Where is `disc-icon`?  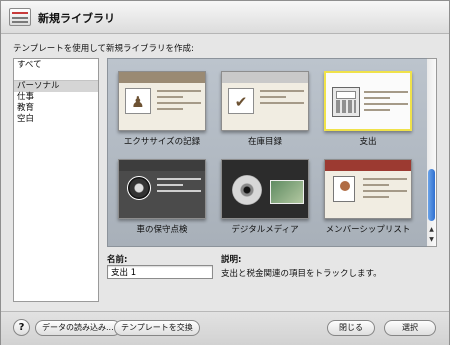
disc-icon is located at coordinates (247, 190).